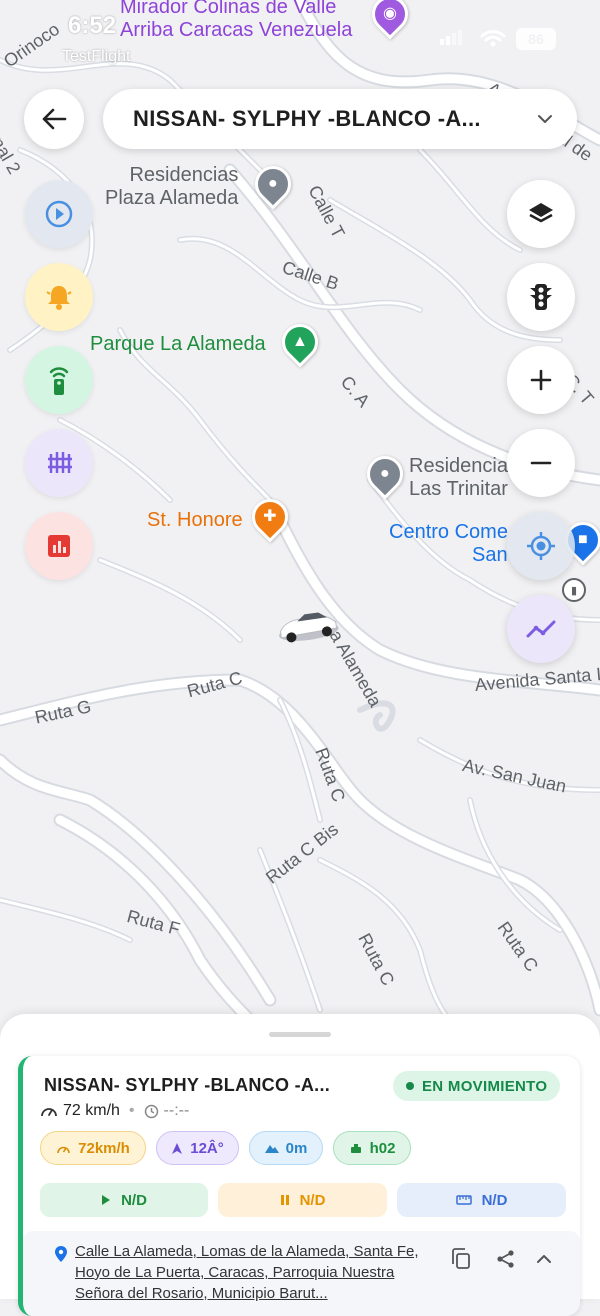  I want to click on poi-residencia2-line2: Las Trinitar, so click(458, 489).